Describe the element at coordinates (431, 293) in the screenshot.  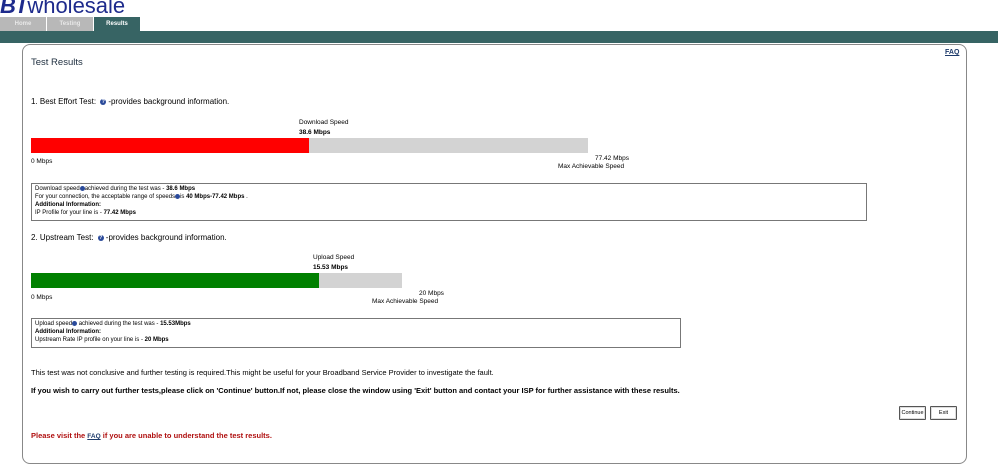
I see `upload-max-value: 20 Mbps` at that location.